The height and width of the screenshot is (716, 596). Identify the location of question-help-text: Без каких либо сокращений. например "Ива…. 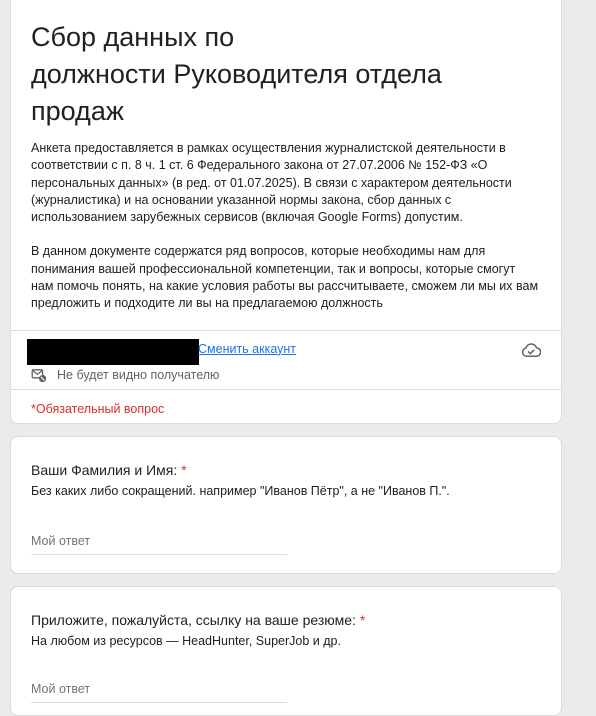
(240, 491).